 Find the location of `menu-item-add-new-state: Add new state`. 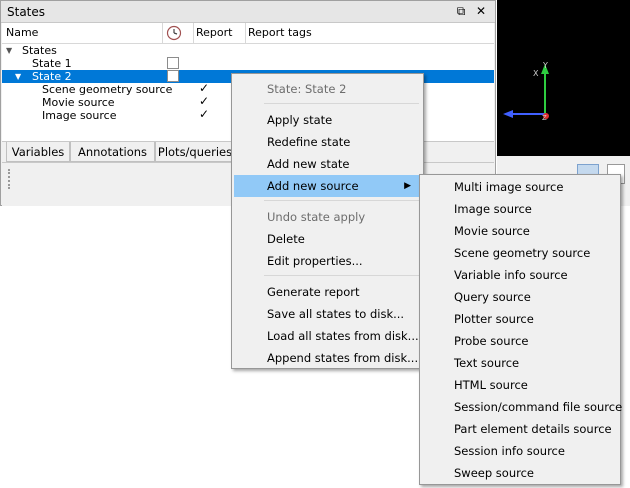

menu-item-add-new-state: Add new state is located at coordinates (327, 164).